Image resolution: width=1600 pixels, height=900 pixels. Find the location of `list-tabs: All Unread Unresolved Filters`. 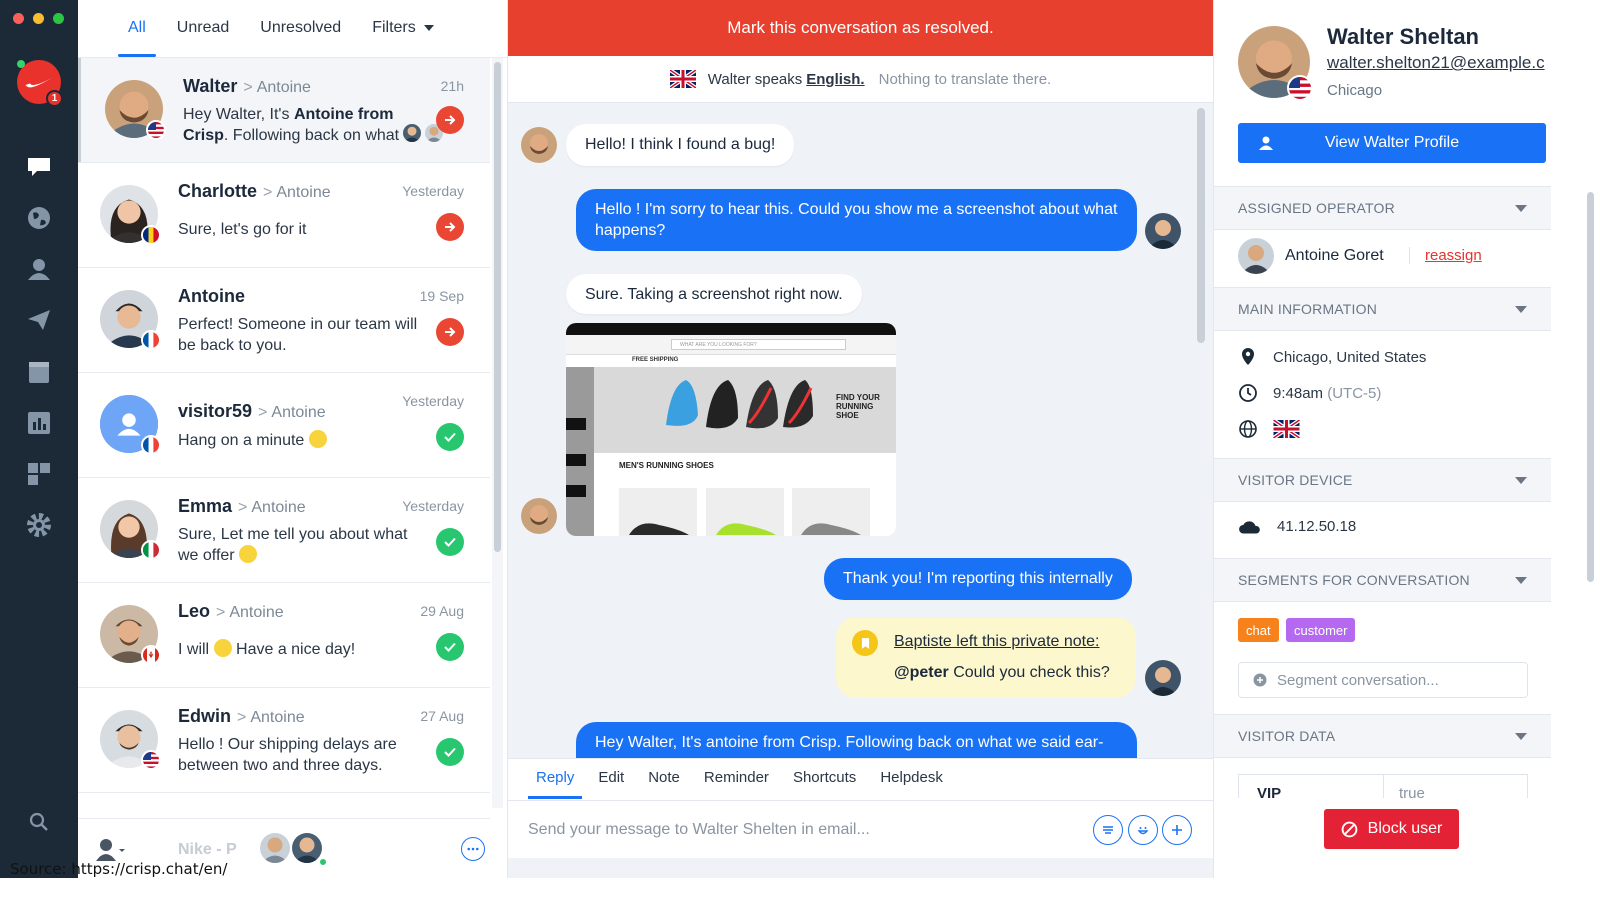

list-tabs: All Unread Unresolved Filters is located at coordinates (292, 29).